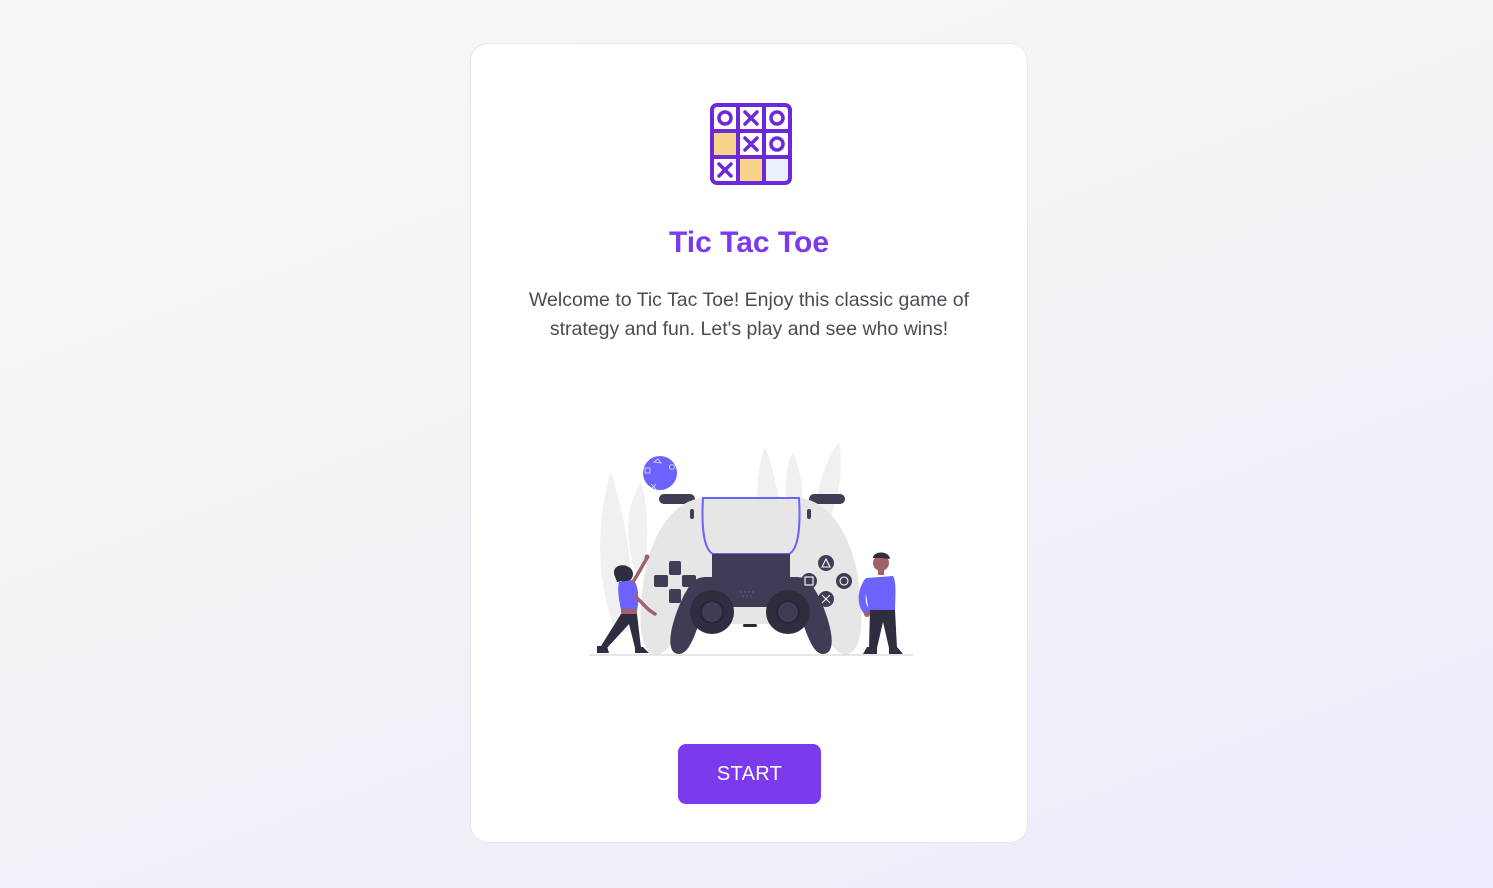  What do you see at coordinates (749, 242) in the screenshot?
I see `page-title: Tic Tac Toe` at bounding box center [749, 242].